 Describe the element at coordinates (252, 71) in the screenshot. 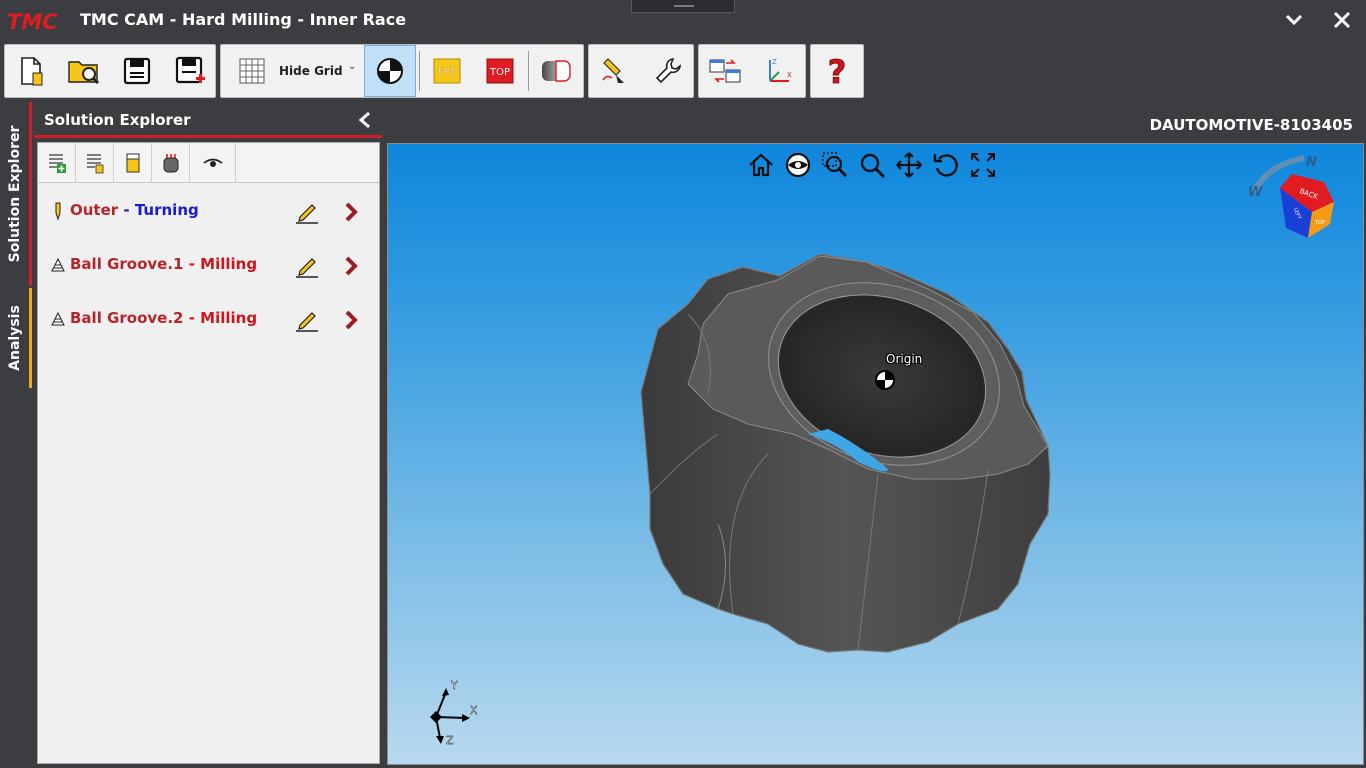

I see `grid-icon` at that location.